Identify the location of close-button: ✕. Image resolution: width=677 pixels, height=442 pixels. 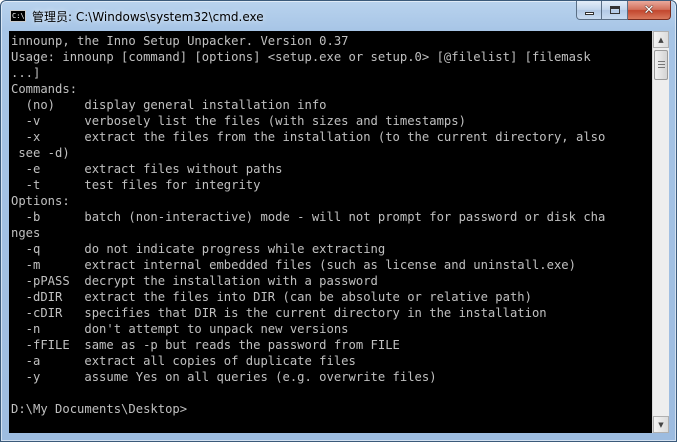
(649, 10).